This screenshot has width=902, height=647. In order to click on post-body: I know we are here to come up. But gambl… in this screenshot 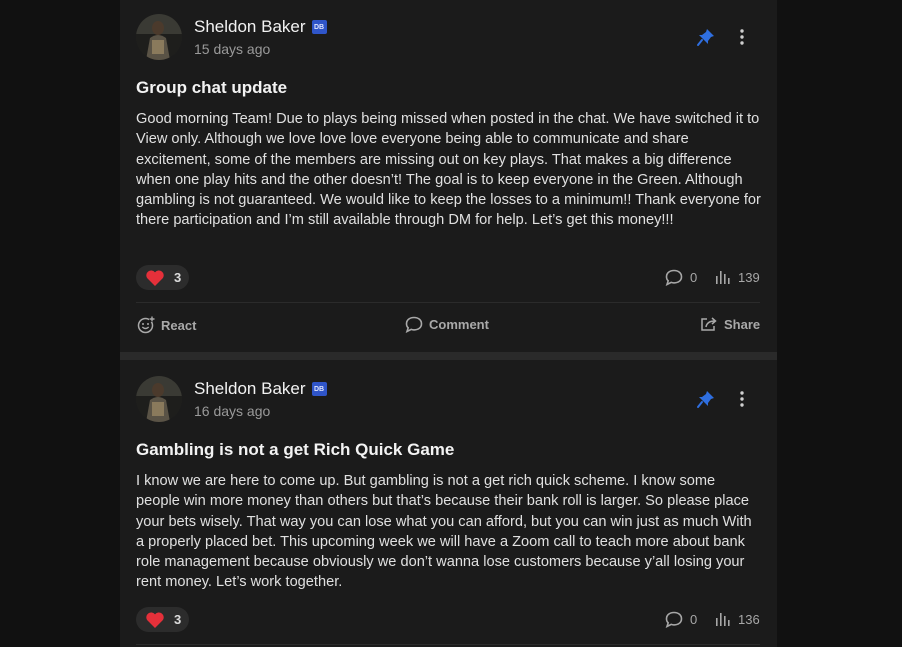, I will do `click(444, 532)`.